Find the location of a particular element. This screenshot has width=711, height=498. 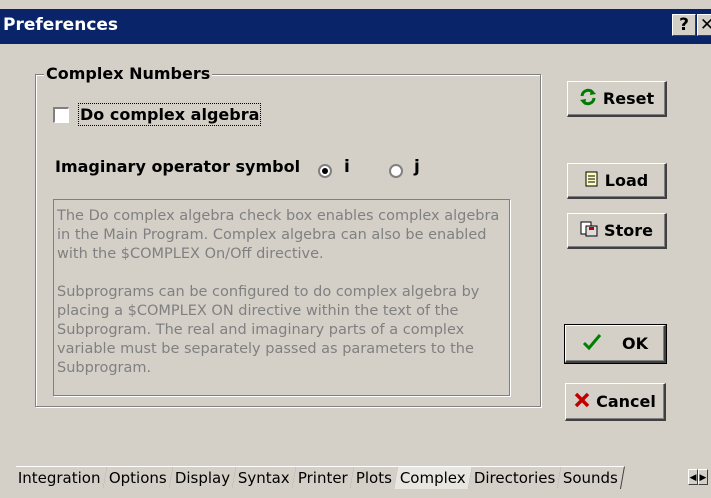

tab-scroll-left-icon: ◀ is located at coordinates (693, 477).